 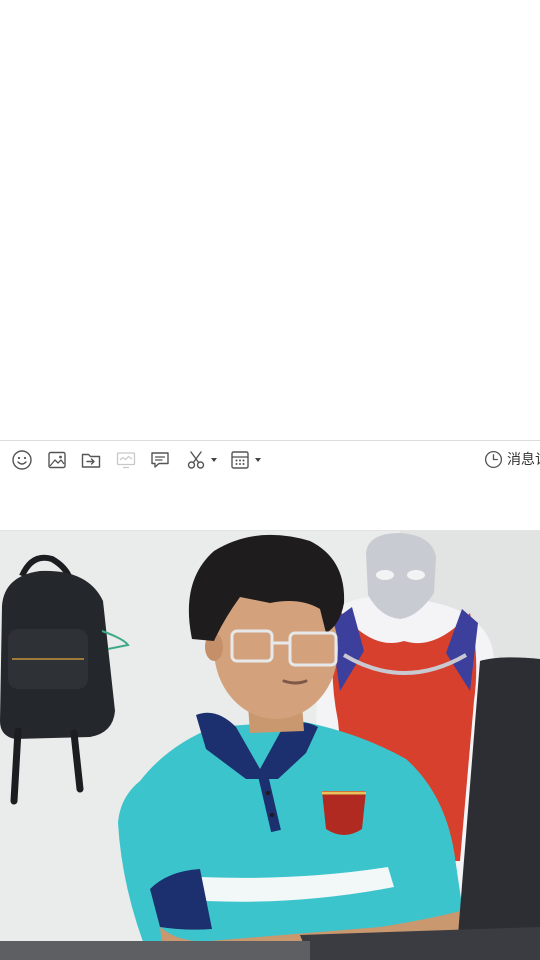 I want to click on message-input, so click(x=270, y=504).